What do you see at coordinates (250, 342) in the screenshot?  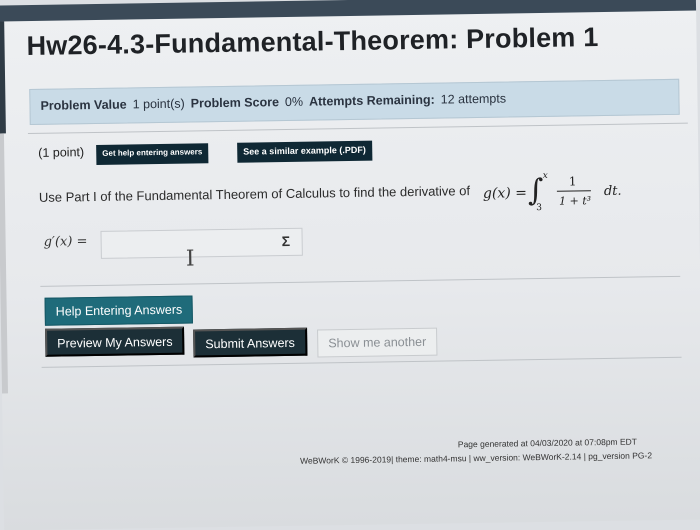 I see `submit-answers-button: Submit Answers` at bounding box center [250, 342].